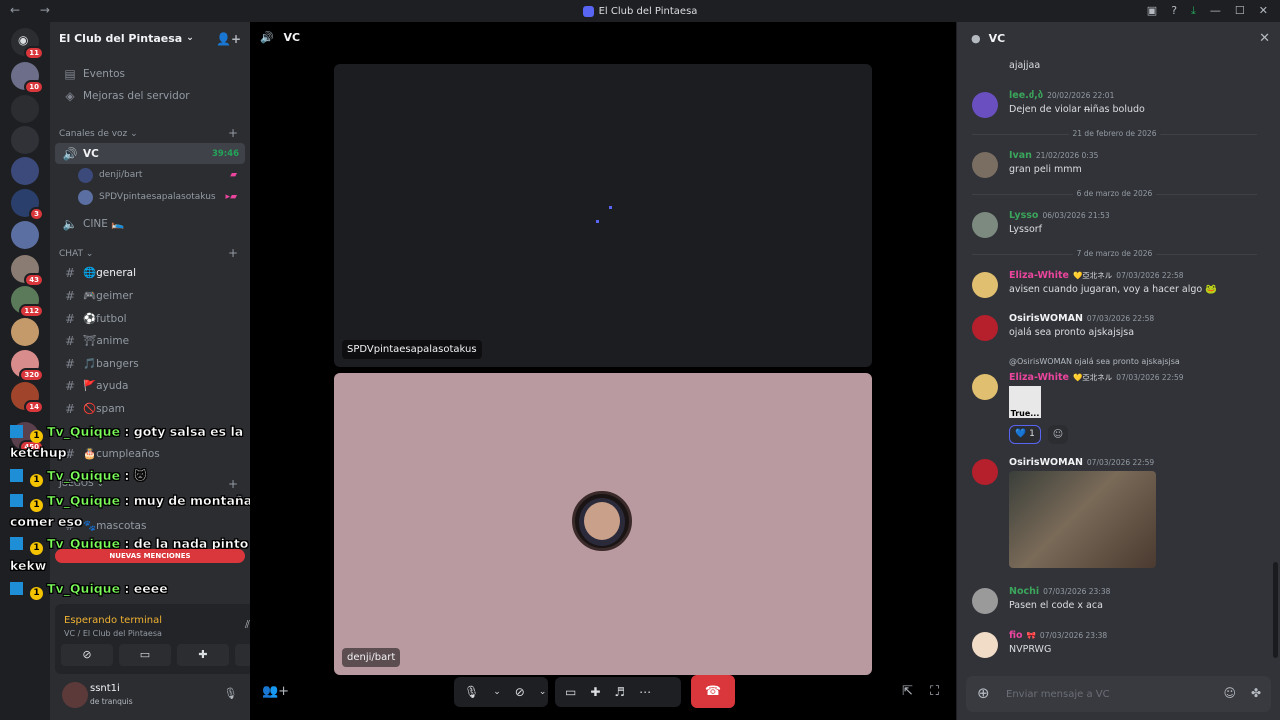  What do you see at coordinates (89, 590) in the screenshot?
I see `overlay-chat-line: 1 Tv_Quique : eeee` at bounding box center [89, 590].